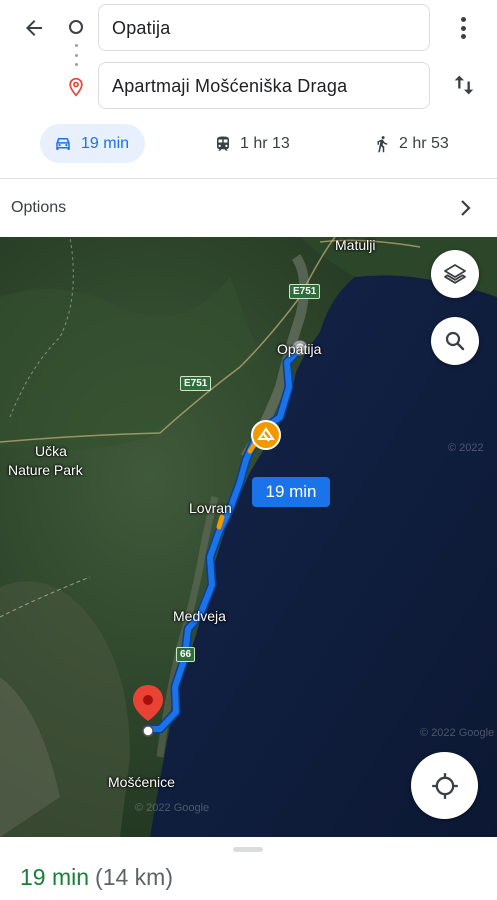 The height and width of the screenshot is (900, 497). I want to click on route-duration: 19 min, so click(55, 877).